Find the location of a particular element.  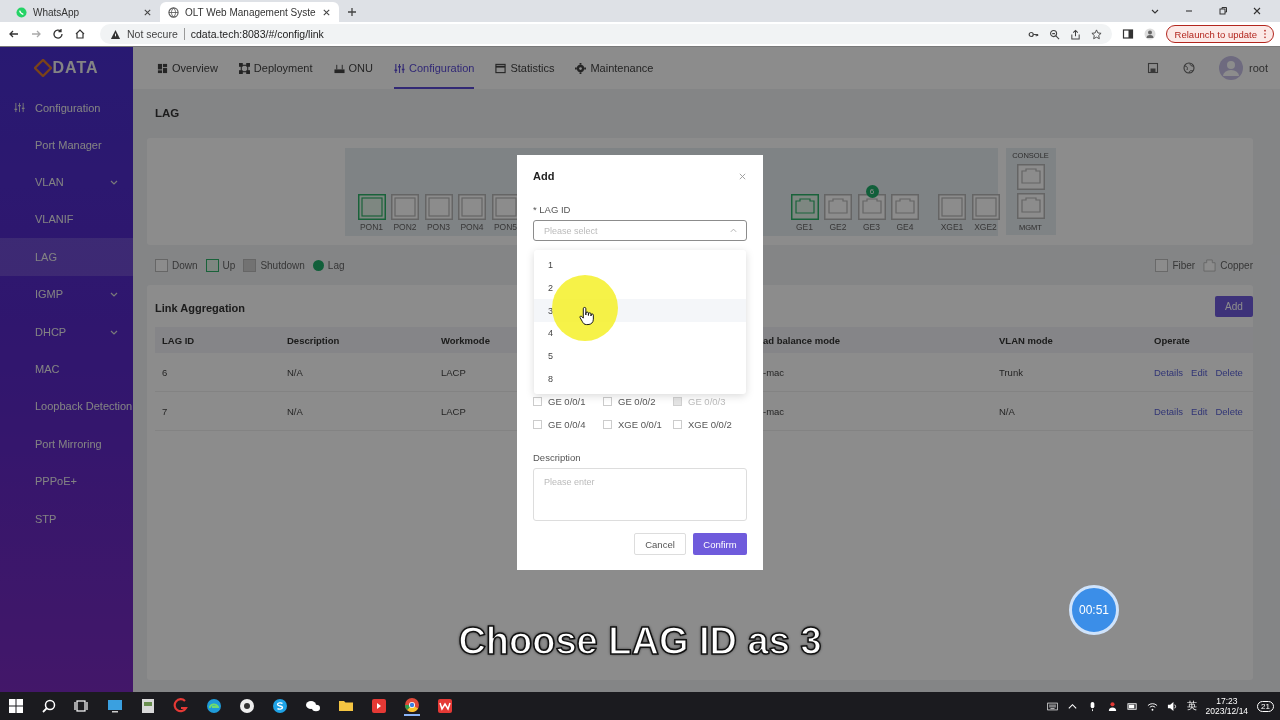

input-method-indicator: 英 is located at coordinates (1191, 706).